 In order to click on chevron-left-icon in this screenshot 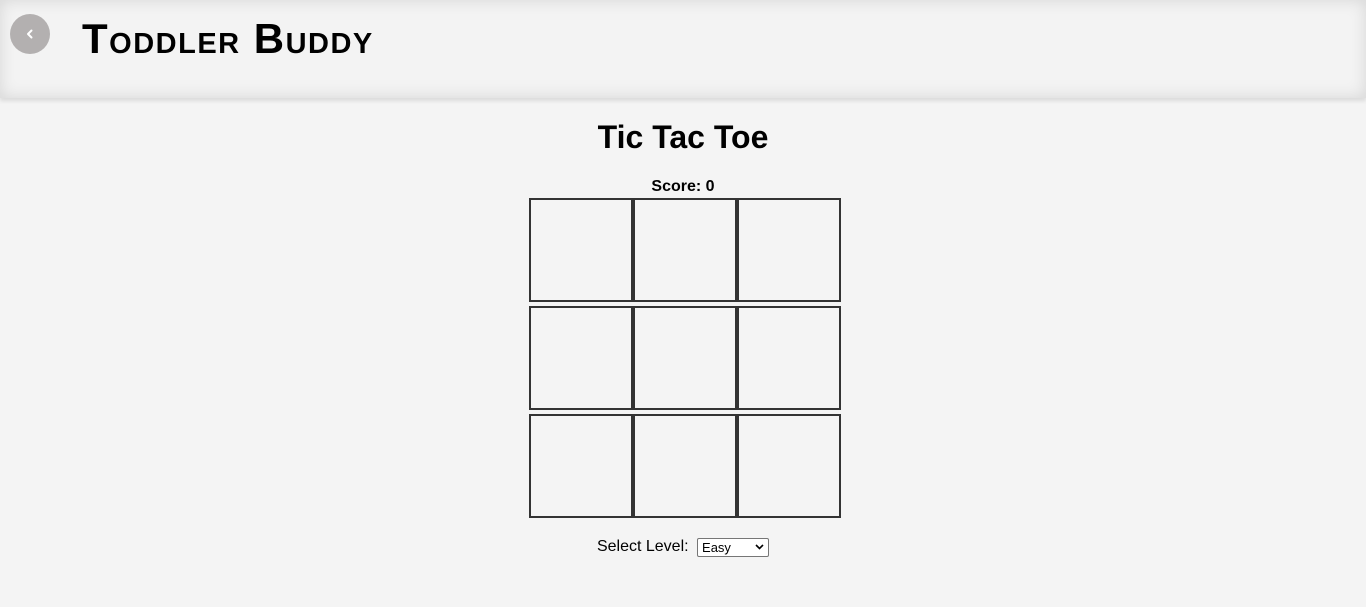, I will do `click(30, 34)`.